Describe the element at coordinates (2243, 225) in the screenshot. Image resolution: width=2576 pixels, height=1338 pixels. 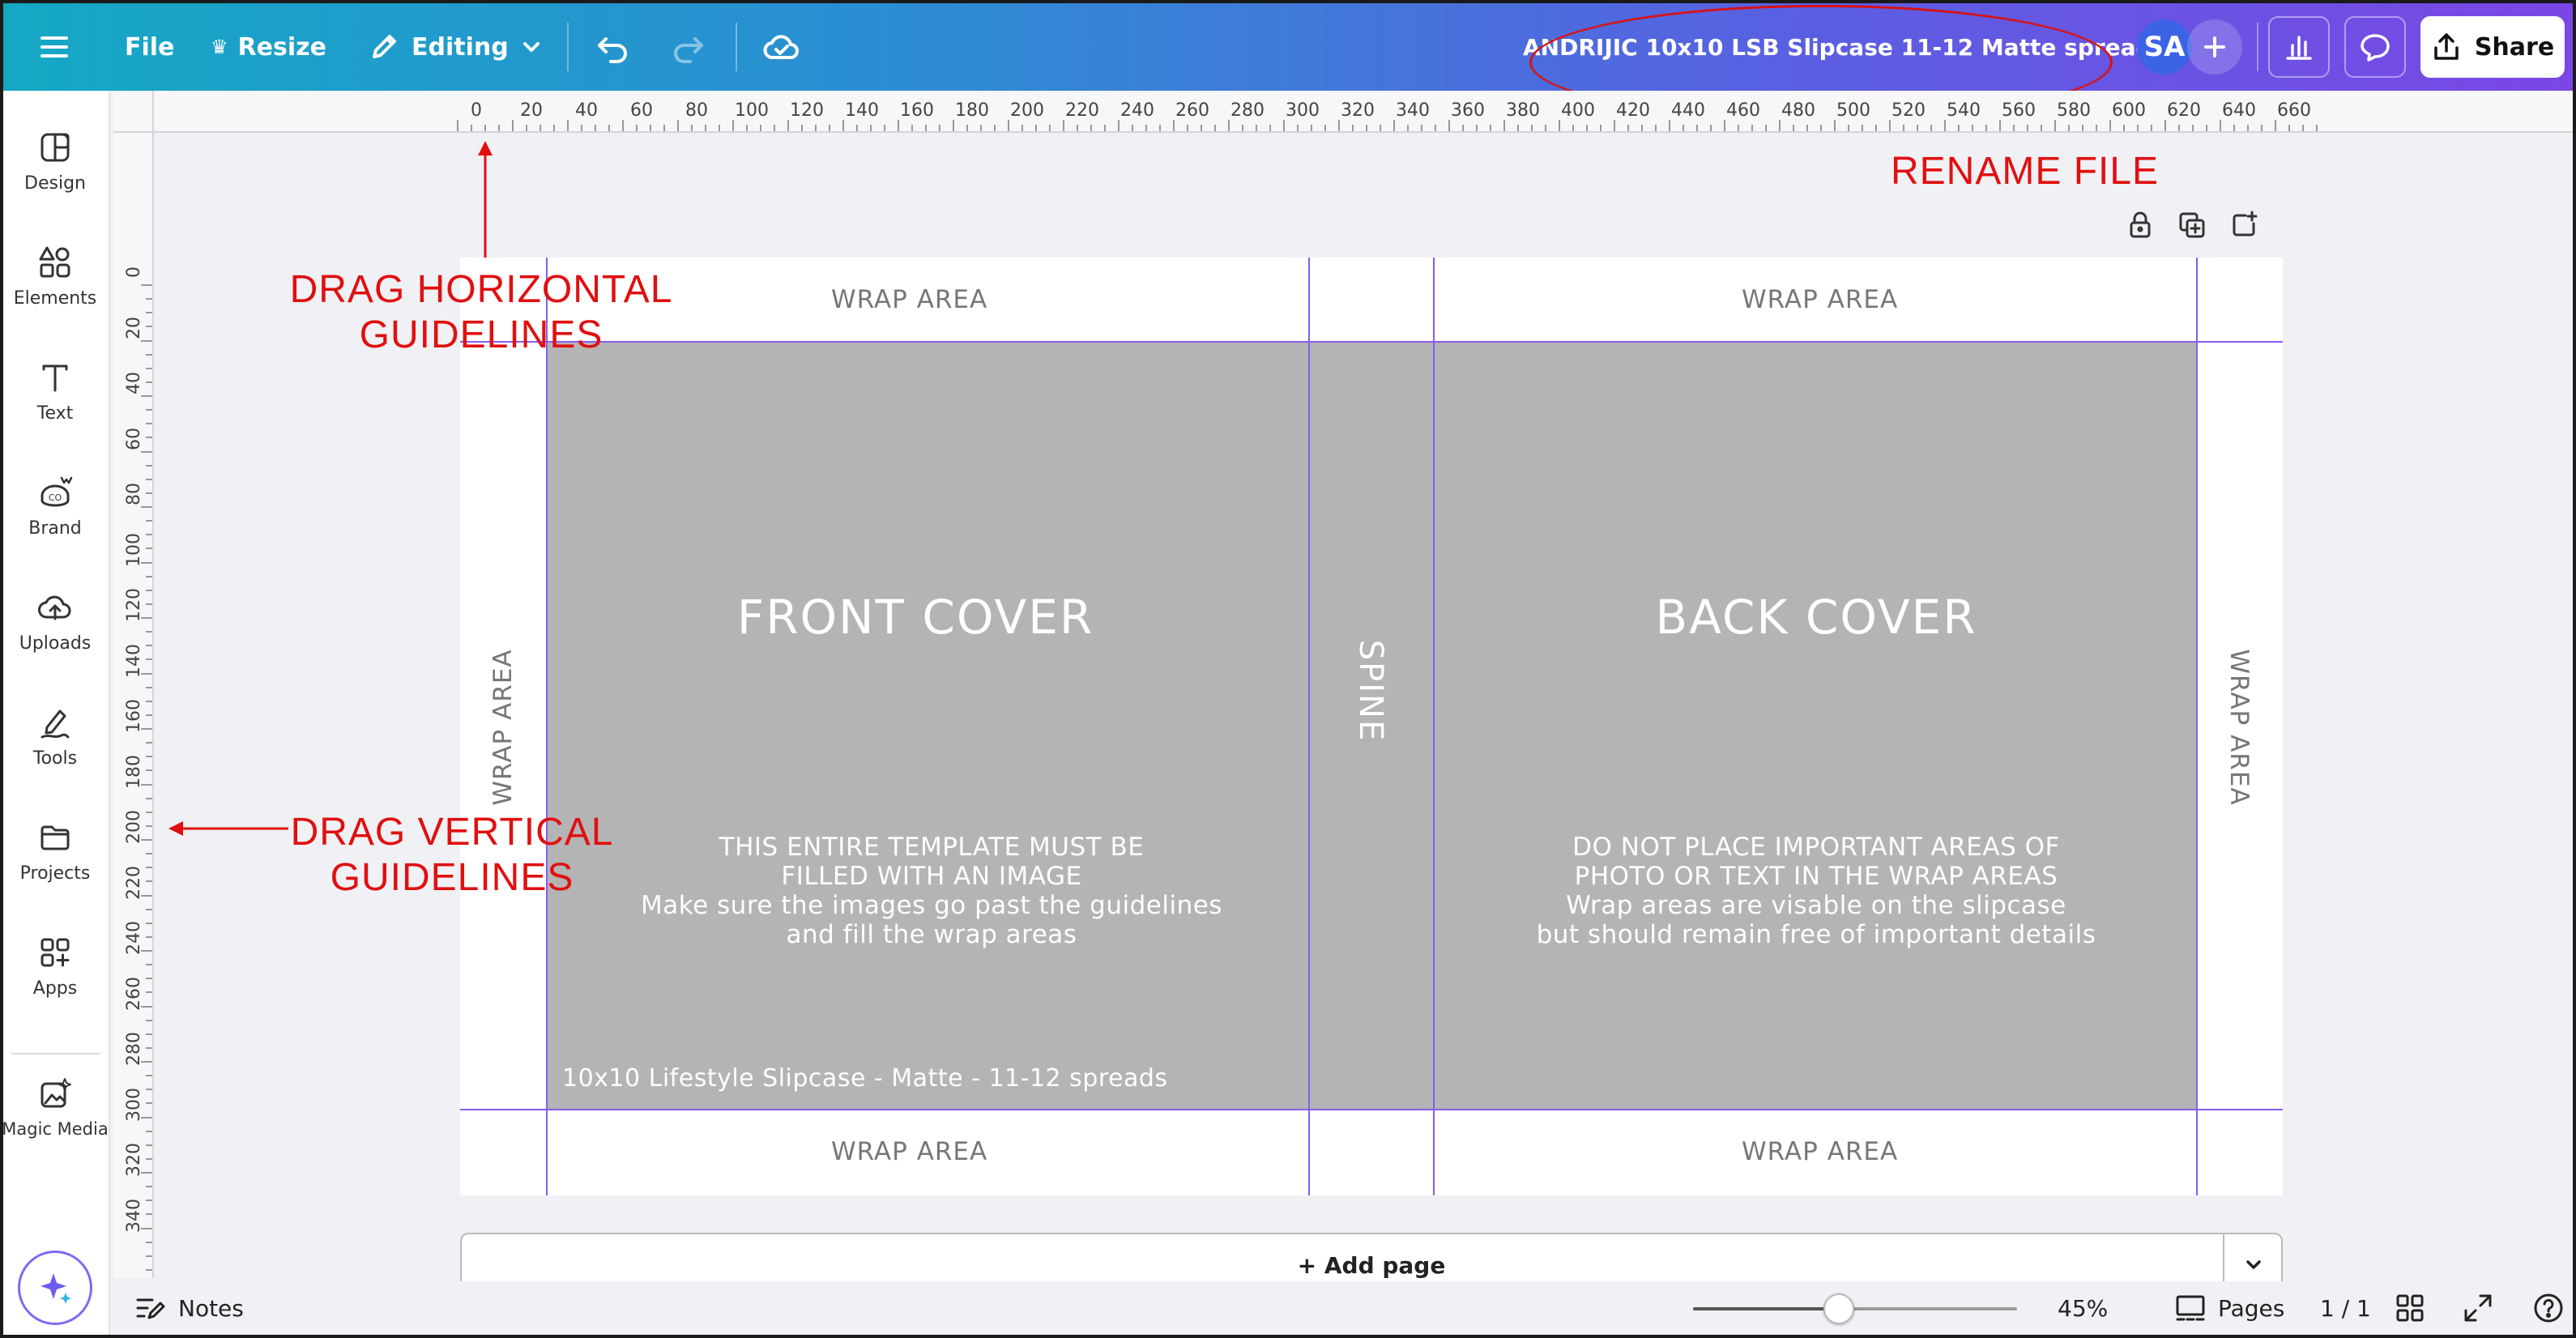
I see `add-page-icon` at that location.